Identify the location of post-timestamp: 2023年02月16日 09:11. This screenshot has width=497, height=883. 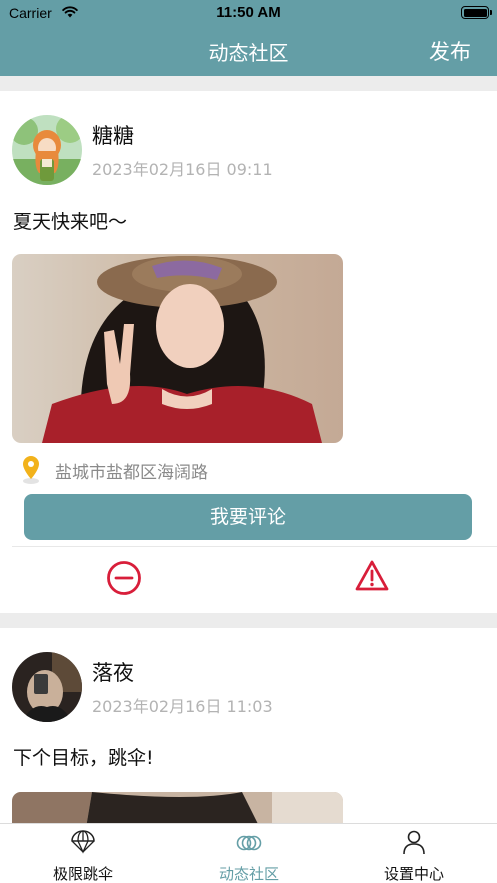
(182, 169).